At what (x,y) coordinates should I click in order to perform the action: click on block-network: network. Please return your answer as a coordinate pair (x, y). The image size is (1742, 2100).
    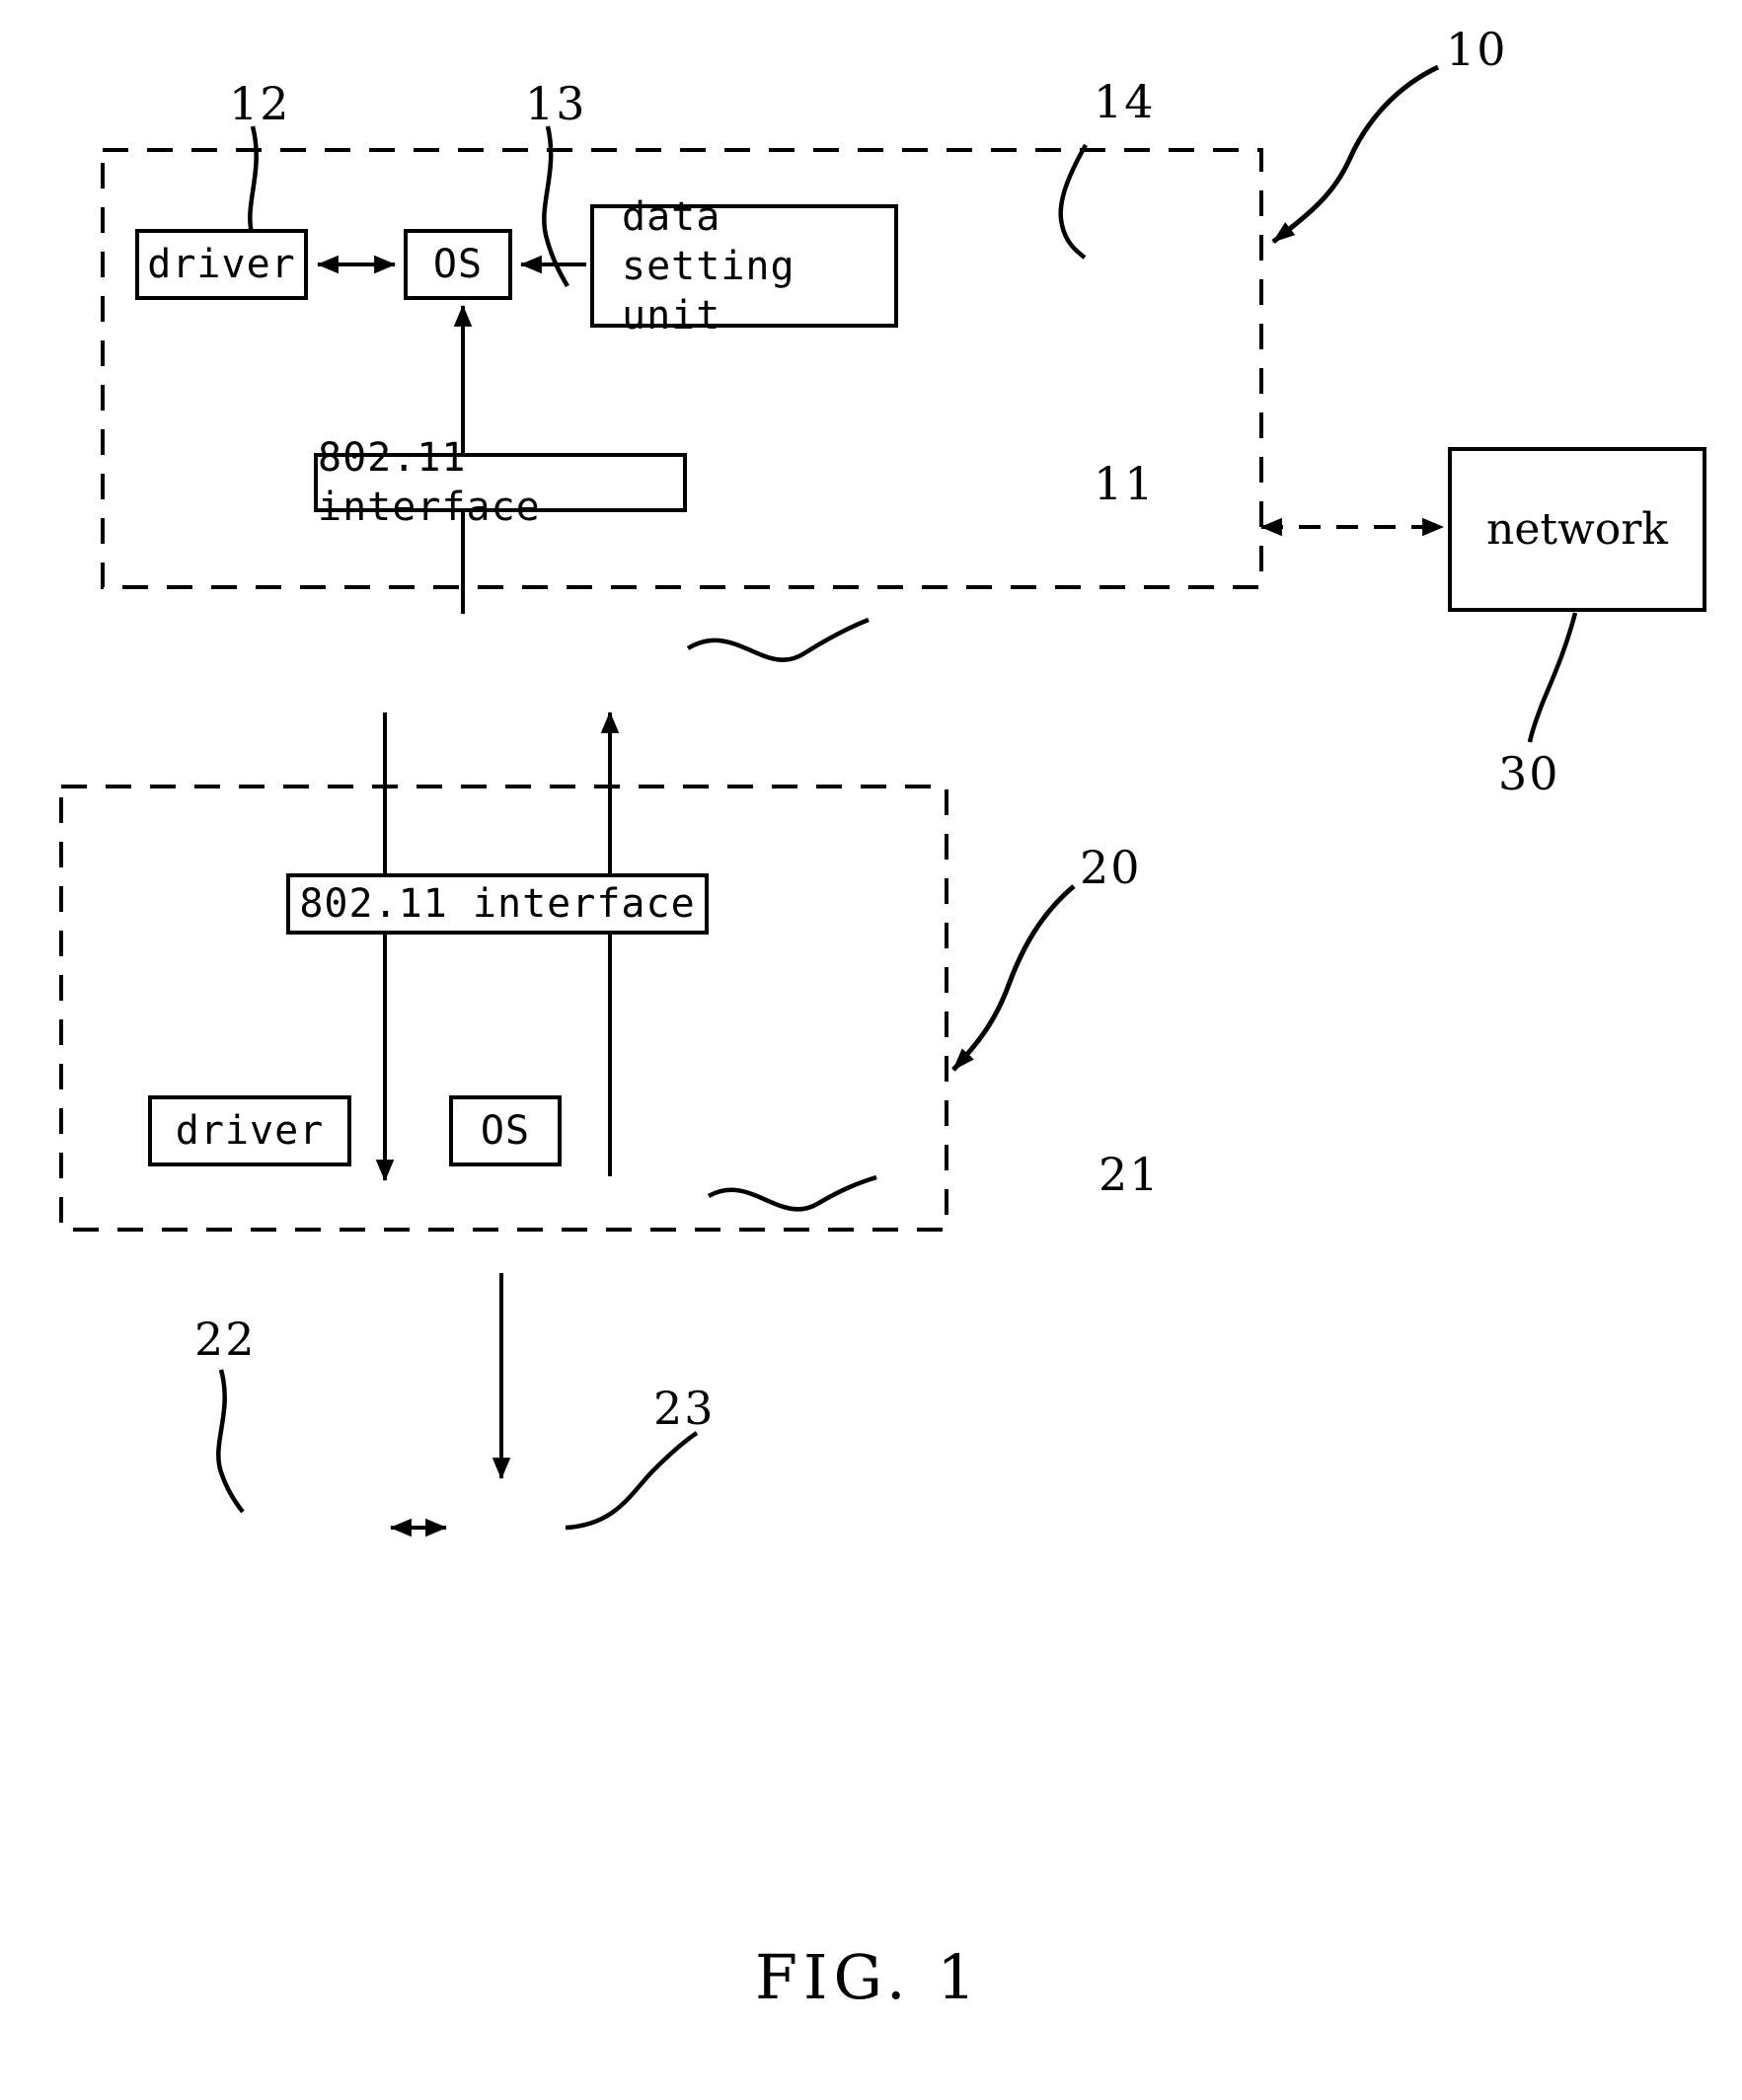
    Looking at the image, I should click on (1577, 529).